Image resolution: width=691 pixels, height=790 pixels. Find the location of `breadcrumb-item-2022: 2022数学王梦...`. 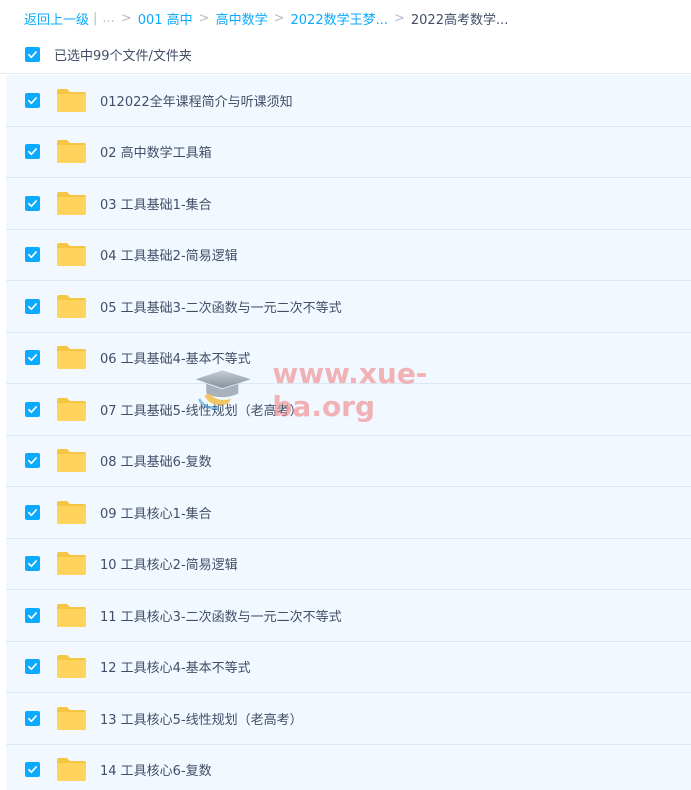

breadcrumb-item-2022: 2022数学王梦... is located at coordinates (339, 18).